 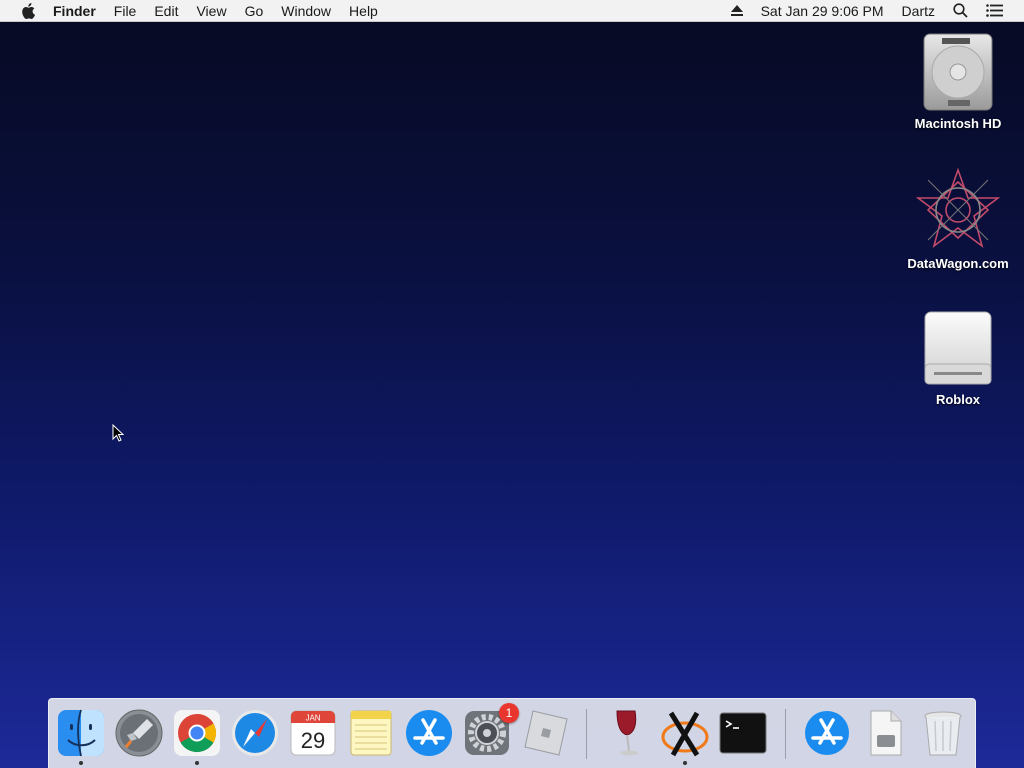 What do you see at coordinates (363, 11) in the screenshot?
I see `menu-help: Help` at bounding box center [363, 11].